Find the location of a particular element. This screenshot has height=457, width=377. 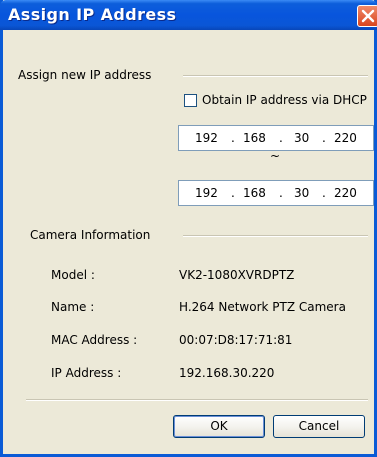

ok-button: OK is located at coordinates (219, 426).